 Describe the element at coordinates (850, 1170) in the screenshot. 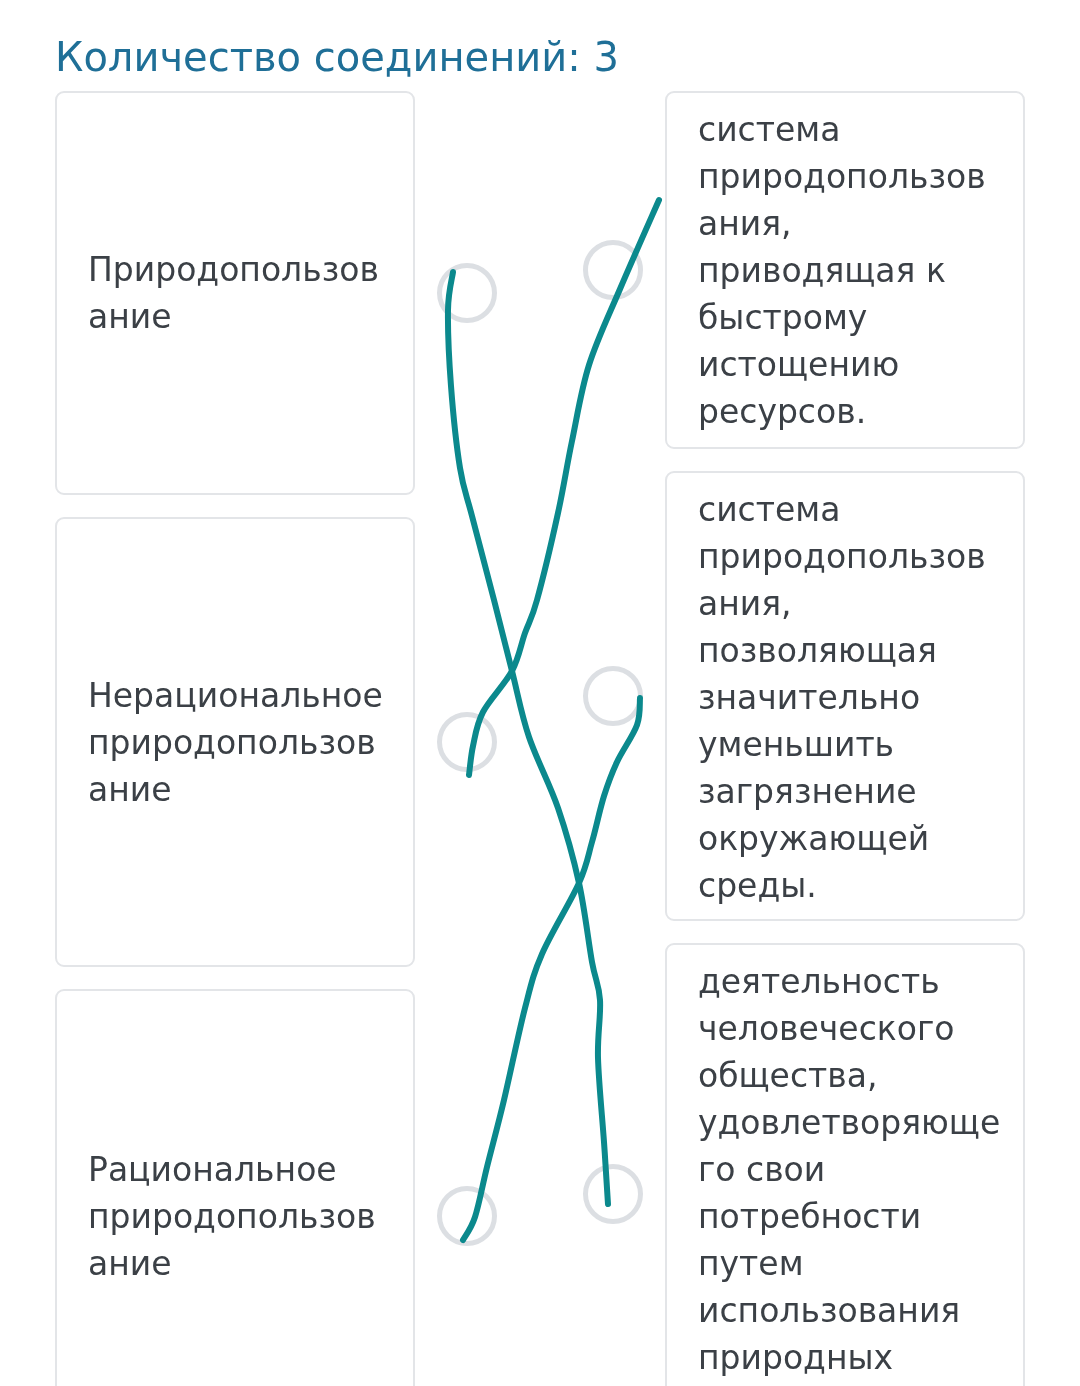

I see `definition-text: деятельность человеческого общества, удовлетворяющего свои потребности путем использования природных` at that location.